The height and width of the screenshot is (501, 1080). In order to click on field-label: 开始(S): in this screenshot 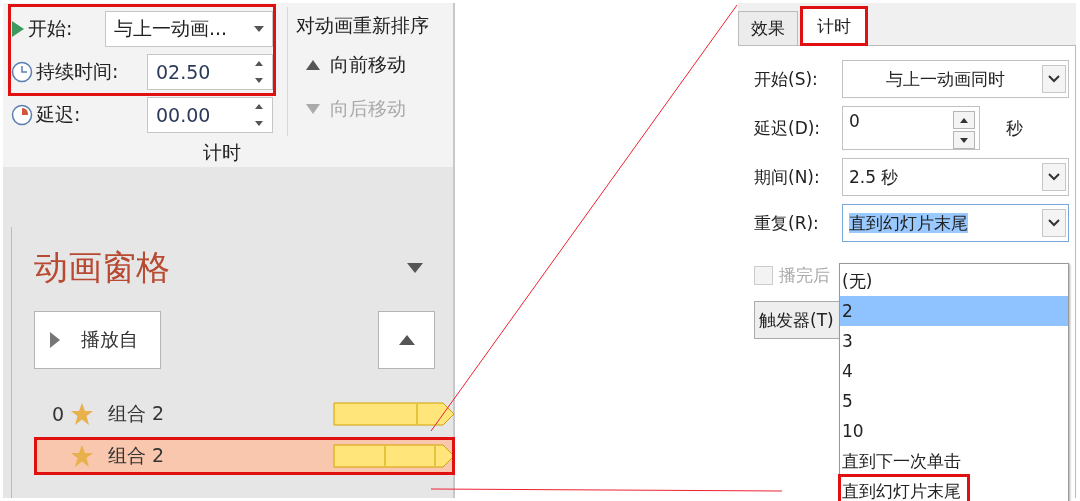, I will do `click(786, 79)`.